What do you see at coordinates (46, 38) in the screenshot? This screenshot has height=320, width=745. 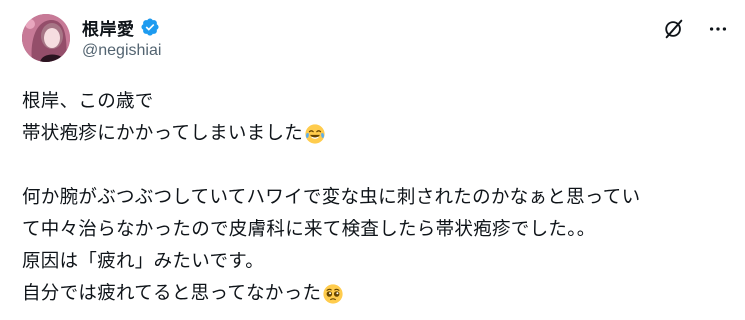 I see `avatar` at bounding box center [46, 38].